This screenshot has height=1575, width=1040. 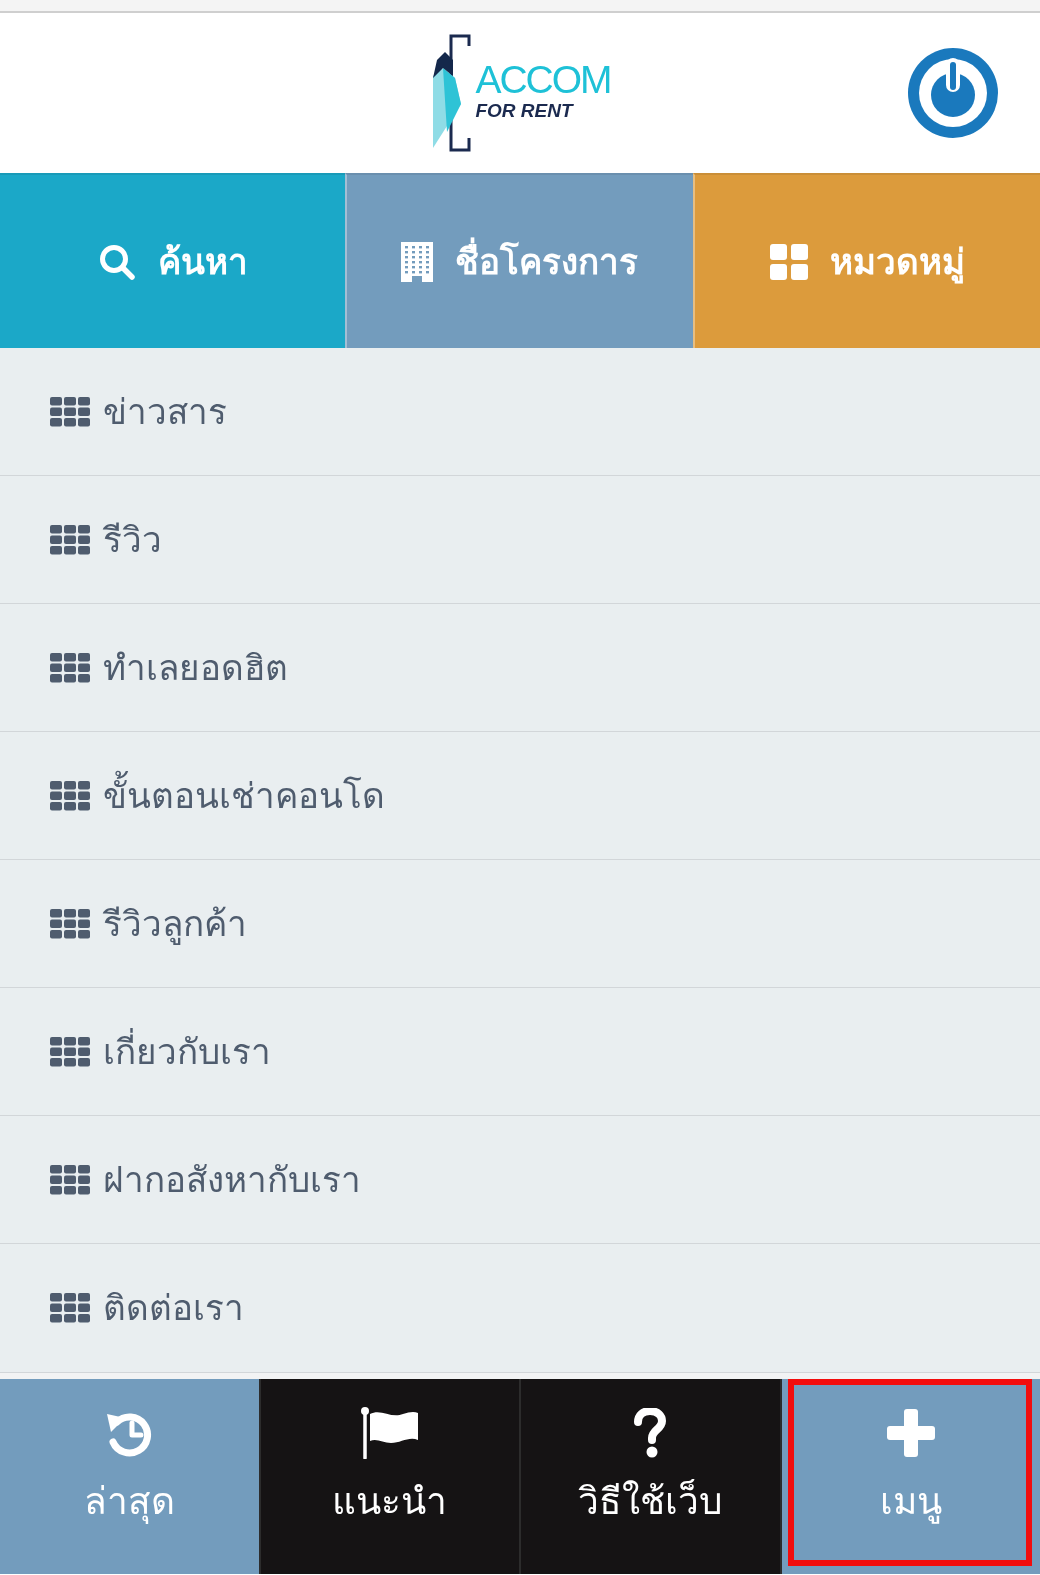 What do you see at coordinates (520, 1180) in the screenshot?
I see `menu-item: ฝากอสังหากับเรา` at bounding box center [520, 1180].